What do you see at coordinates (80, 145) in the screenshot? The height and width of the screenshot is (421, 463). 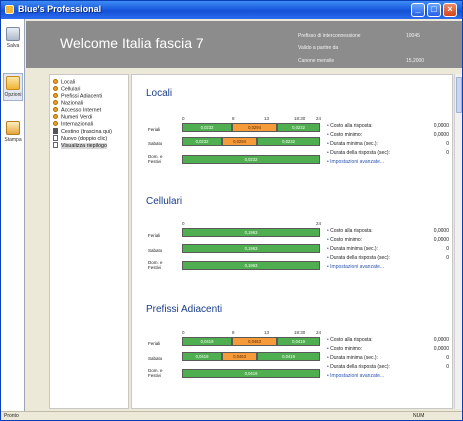 I see `nav-item-riepilogo: Visualizza riepilogo` at bounding box center [80, 145].